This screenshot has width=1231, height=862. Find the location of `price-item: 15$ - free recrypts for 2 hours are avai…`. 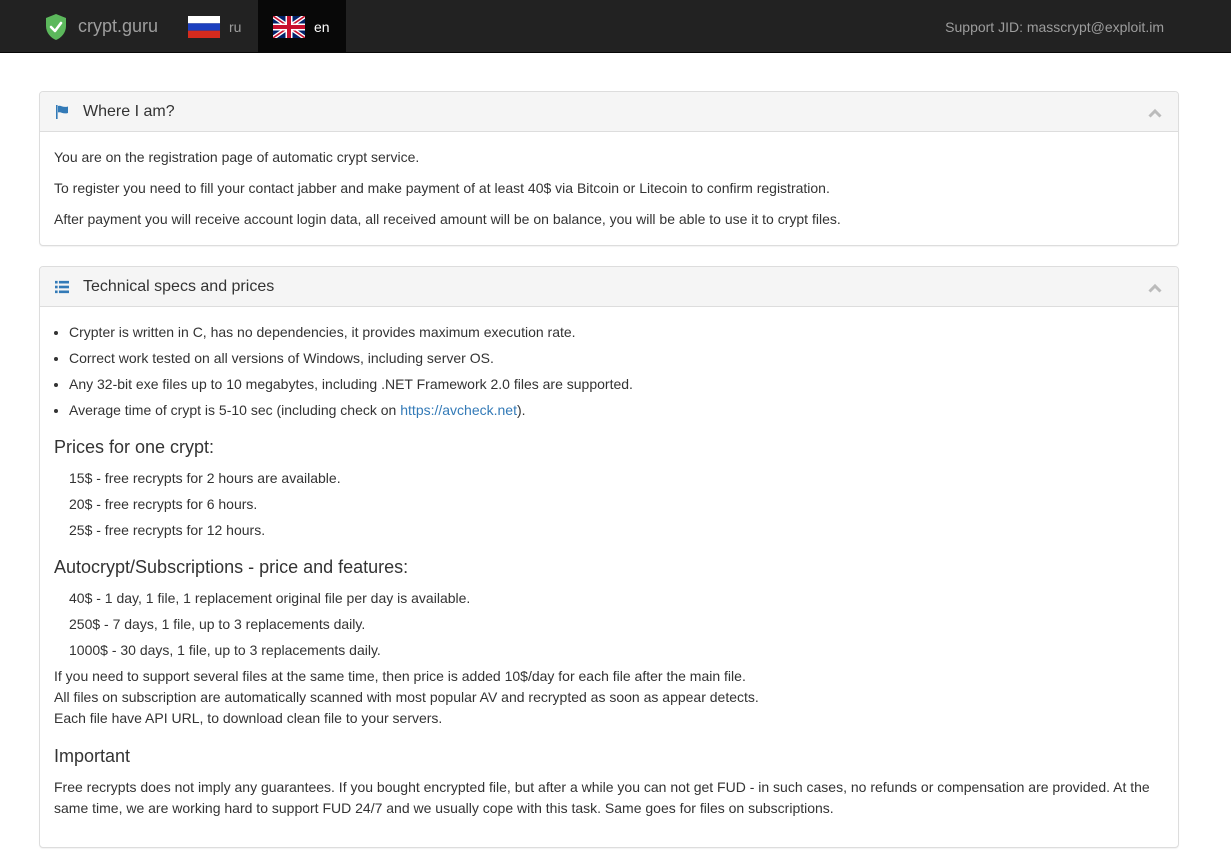

price-item: 15$ - free recrypts for 2 hours are avai… is located at coordinates (205, 478).